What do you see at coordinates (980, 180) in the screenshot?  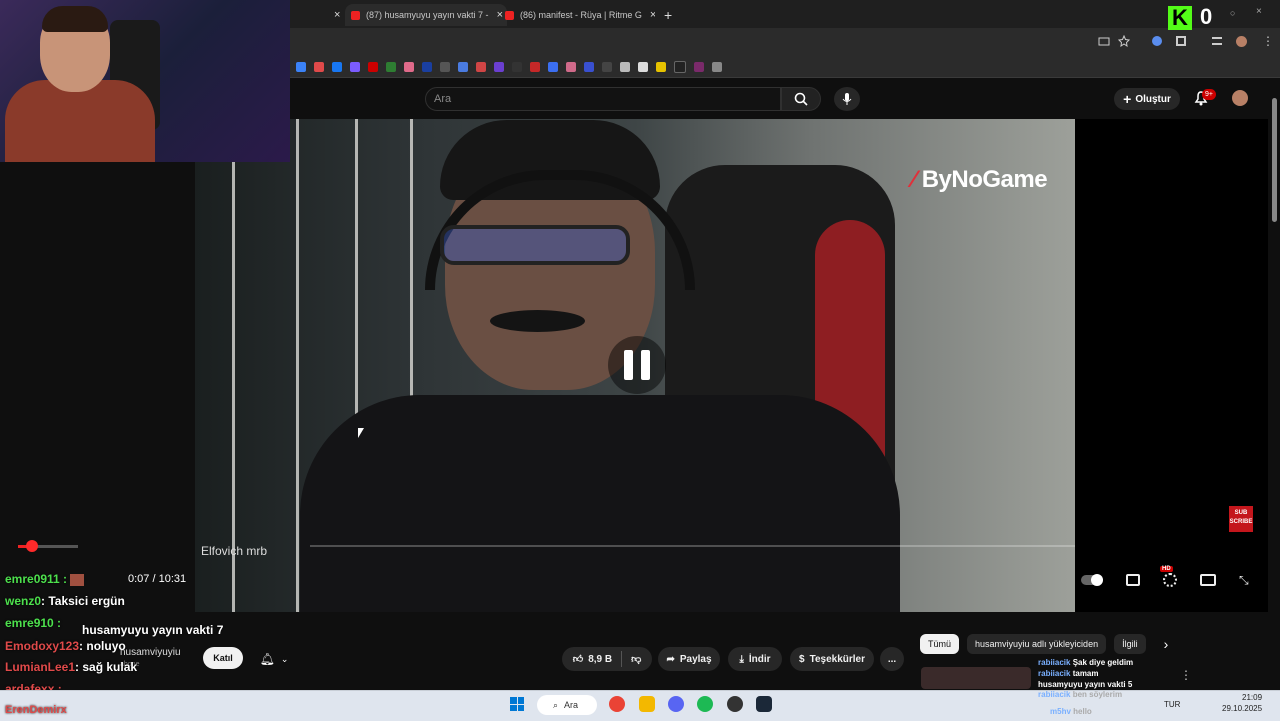 I see `bynogame-watermark: ∕ ByNoGame` at bounding box center [980, 180].